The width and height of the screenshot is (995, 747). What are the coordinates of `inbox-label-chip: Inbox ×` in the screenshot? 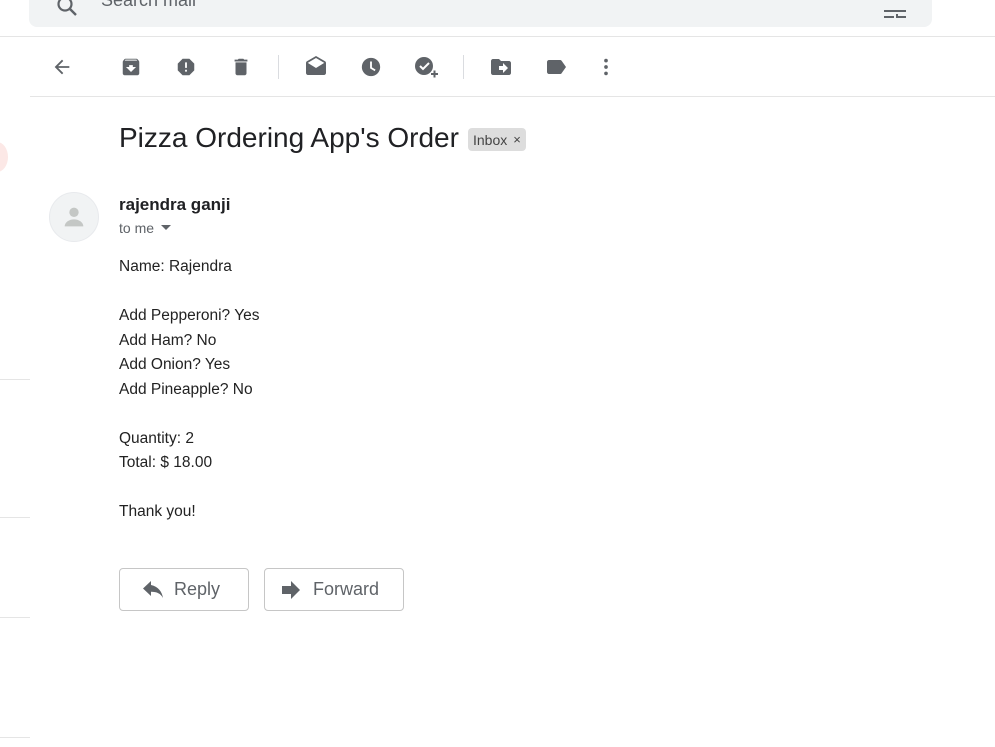 It's located at (497, 139).